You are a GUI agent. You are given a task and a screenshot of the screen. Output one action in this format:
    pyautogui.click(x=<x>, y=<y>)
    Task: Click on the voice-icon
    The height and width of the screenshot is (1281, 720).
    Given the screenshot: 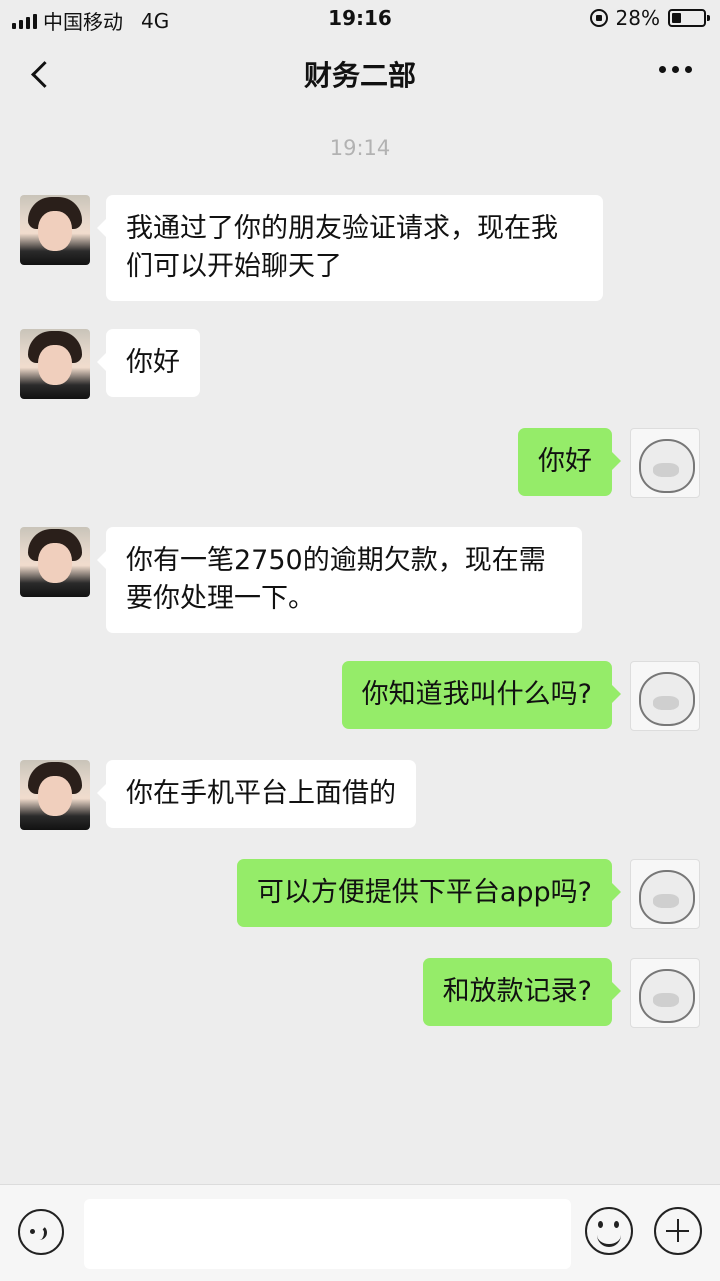 What is the action you would take?
    pyautogui.click(x=41, y=1232)
    